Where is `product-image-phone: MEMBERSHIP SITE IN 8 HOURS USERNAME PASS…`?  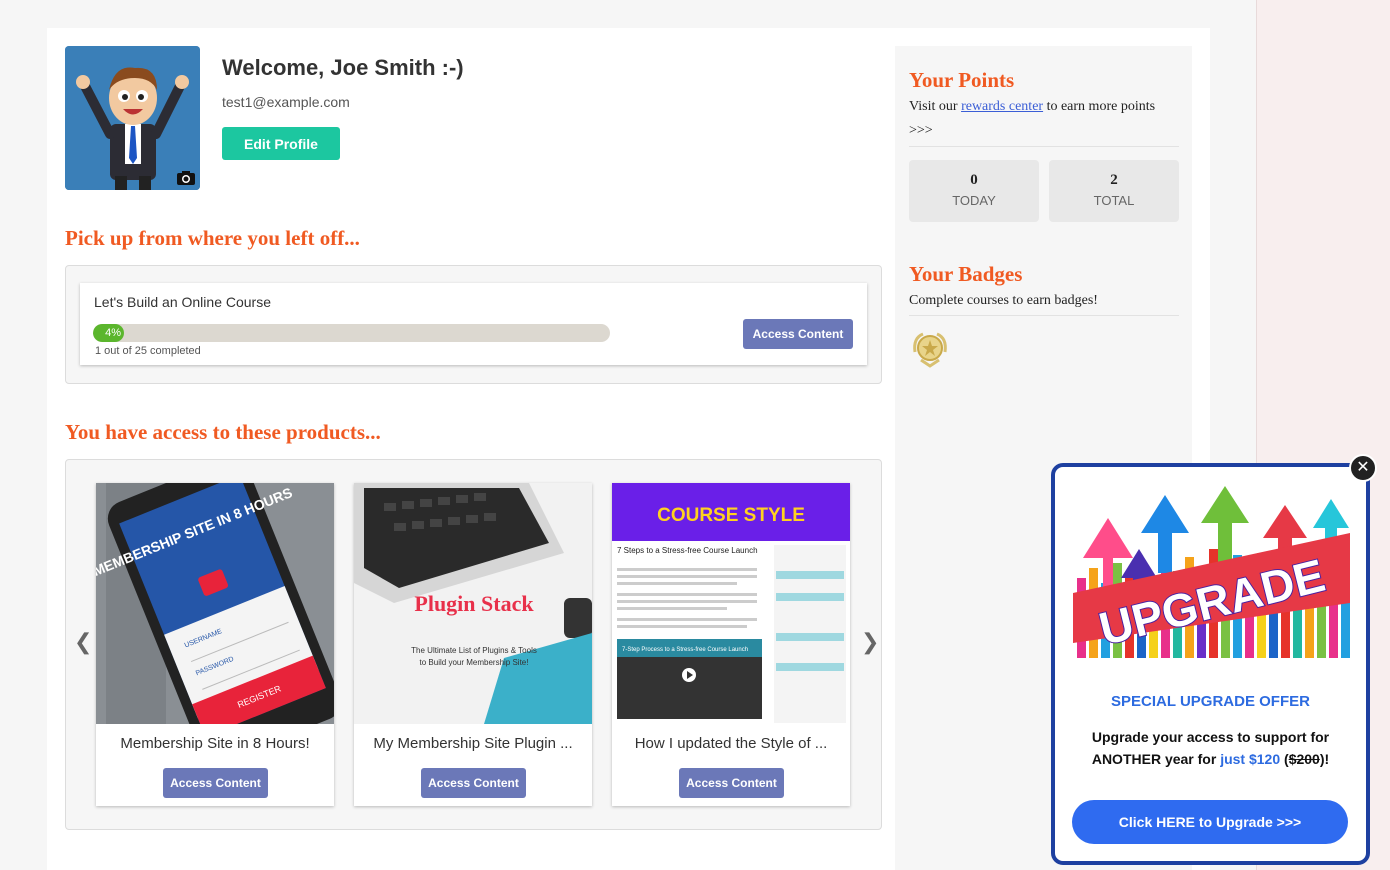
product-image-phone: MEMBERSHIP SITE IN 8 HOURS USERNAME PASS… is located at coordinates (215, 603).